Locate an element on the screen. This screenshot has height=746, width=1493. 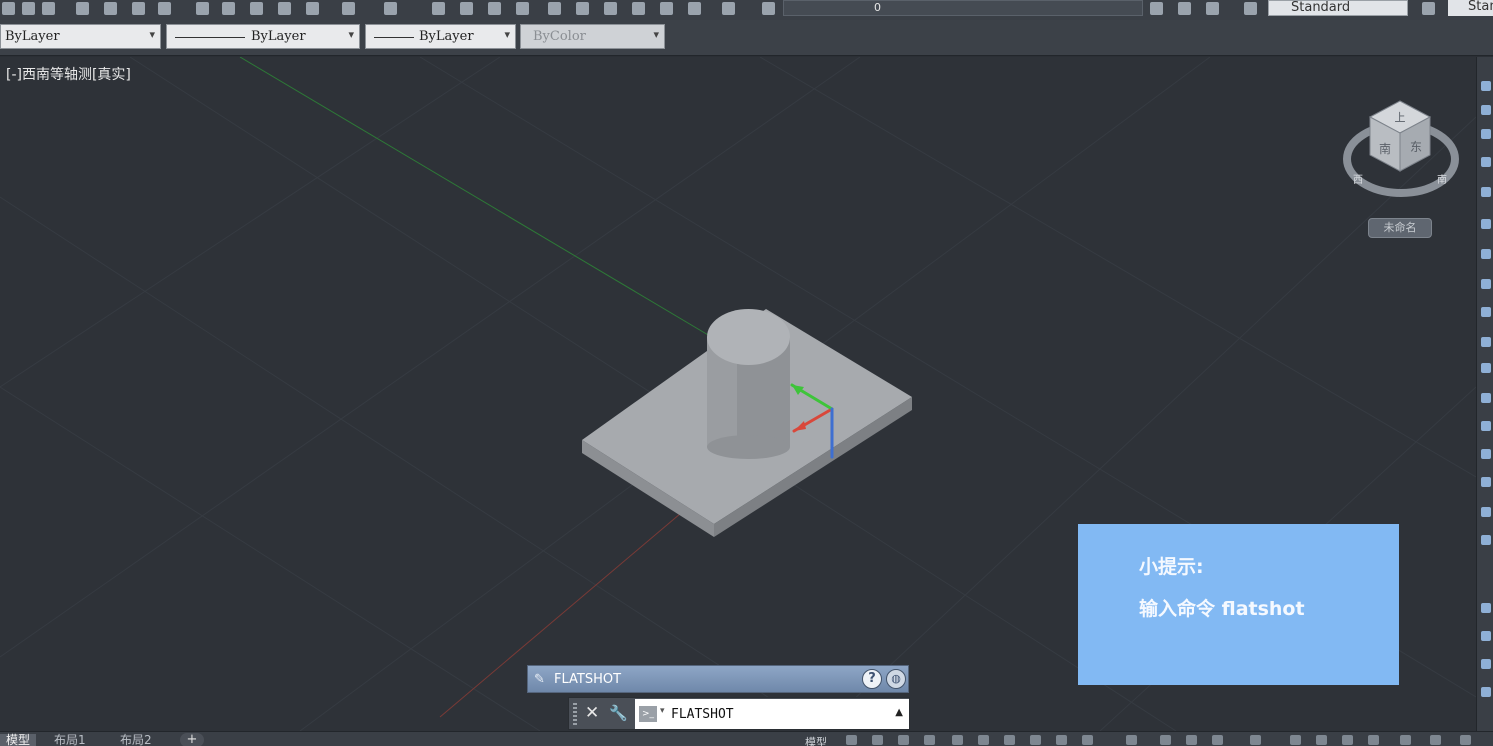
help-button: ? is located at coordinates (872, 679).